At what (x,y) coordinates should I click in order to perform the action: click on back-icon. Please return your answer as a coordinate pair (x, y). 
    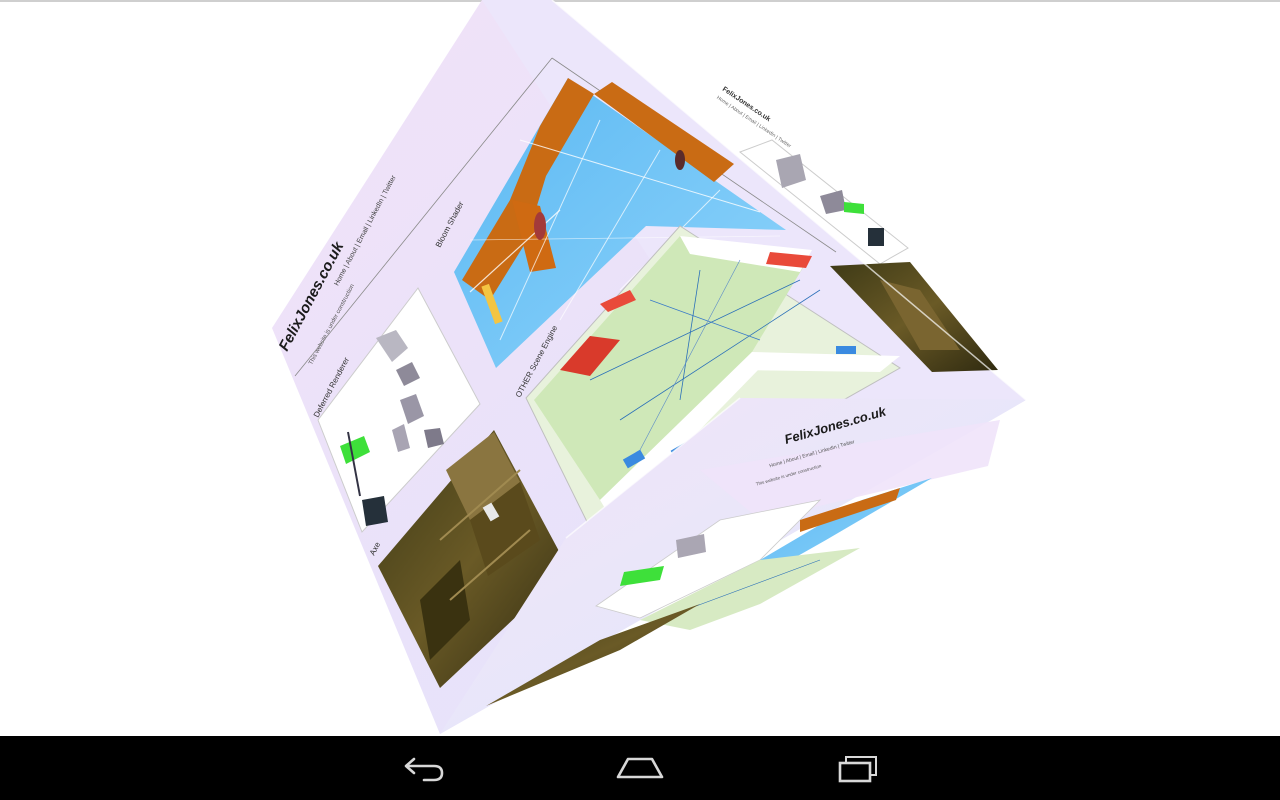
    Looking at the image, I should click on (424, 769).